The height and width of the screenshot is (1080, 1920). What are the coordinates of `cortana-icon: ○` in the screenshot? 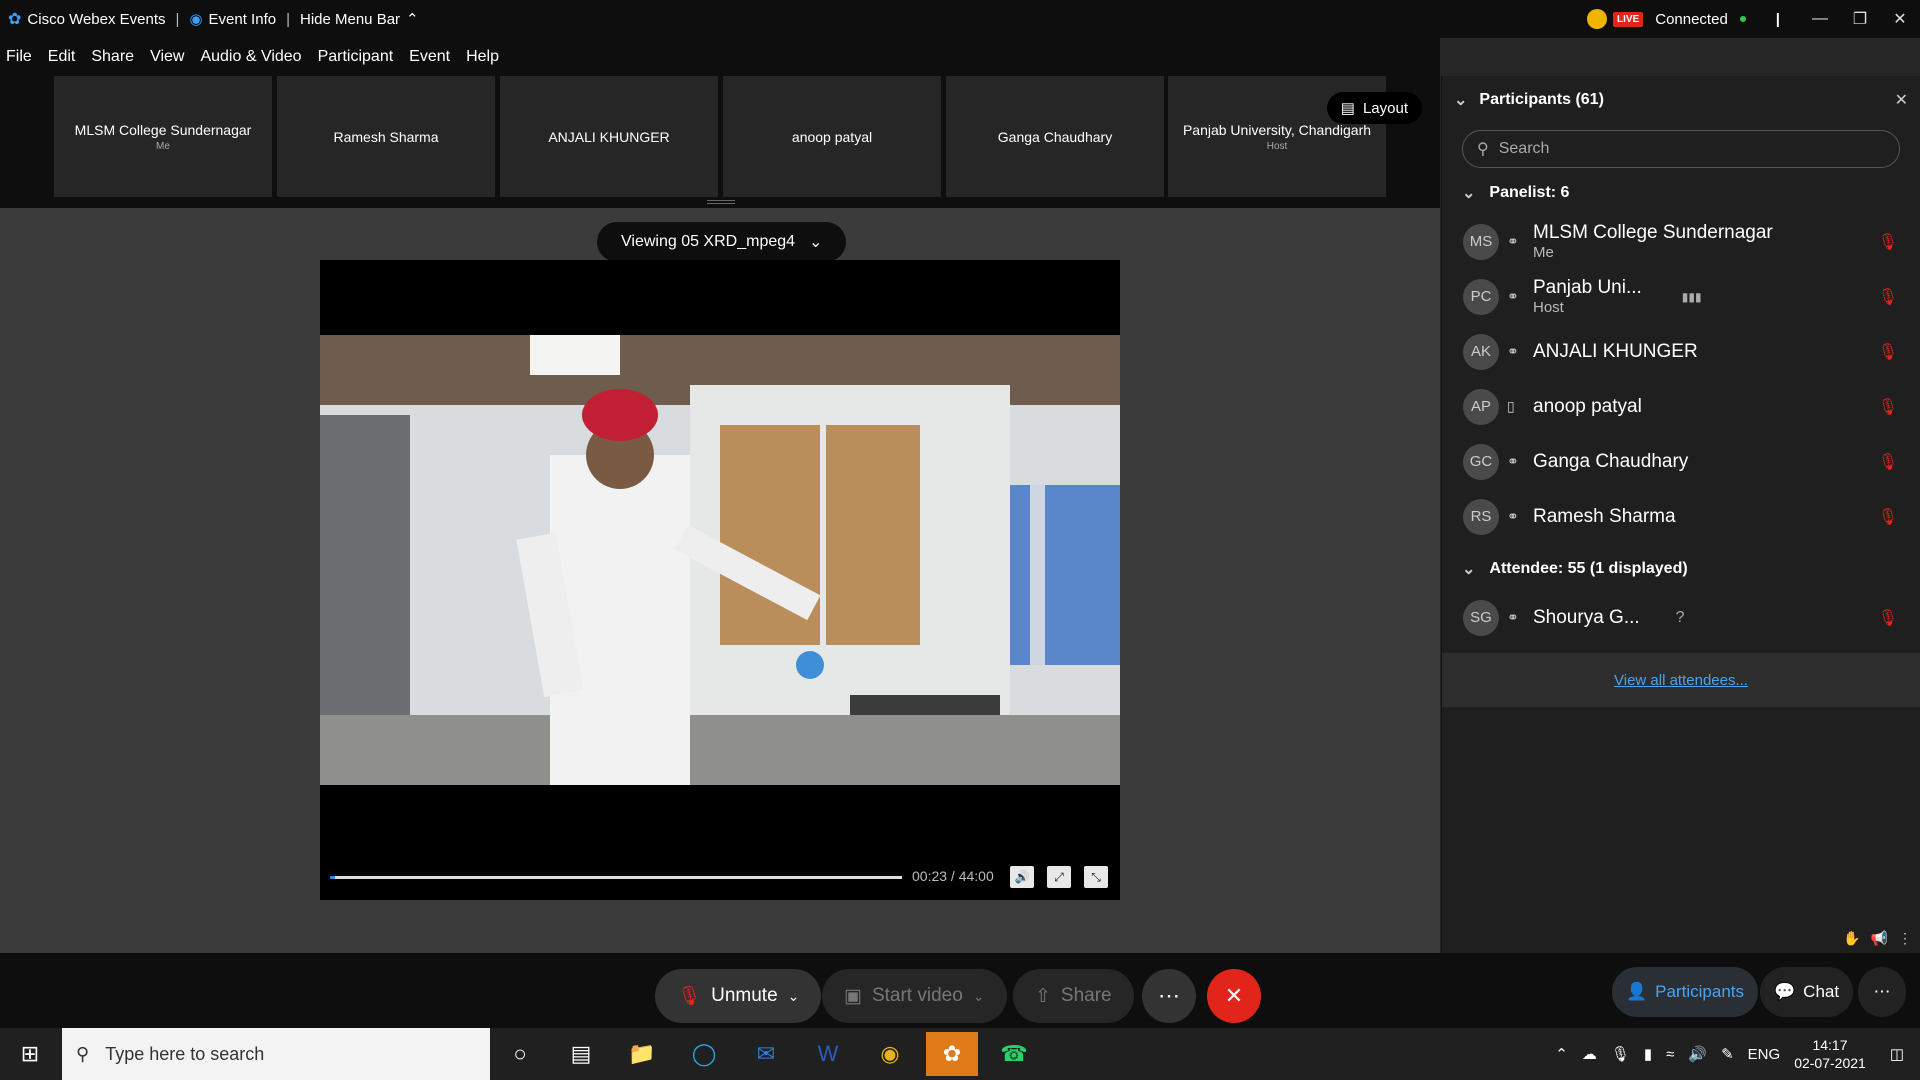 It's located at (520, 1054).